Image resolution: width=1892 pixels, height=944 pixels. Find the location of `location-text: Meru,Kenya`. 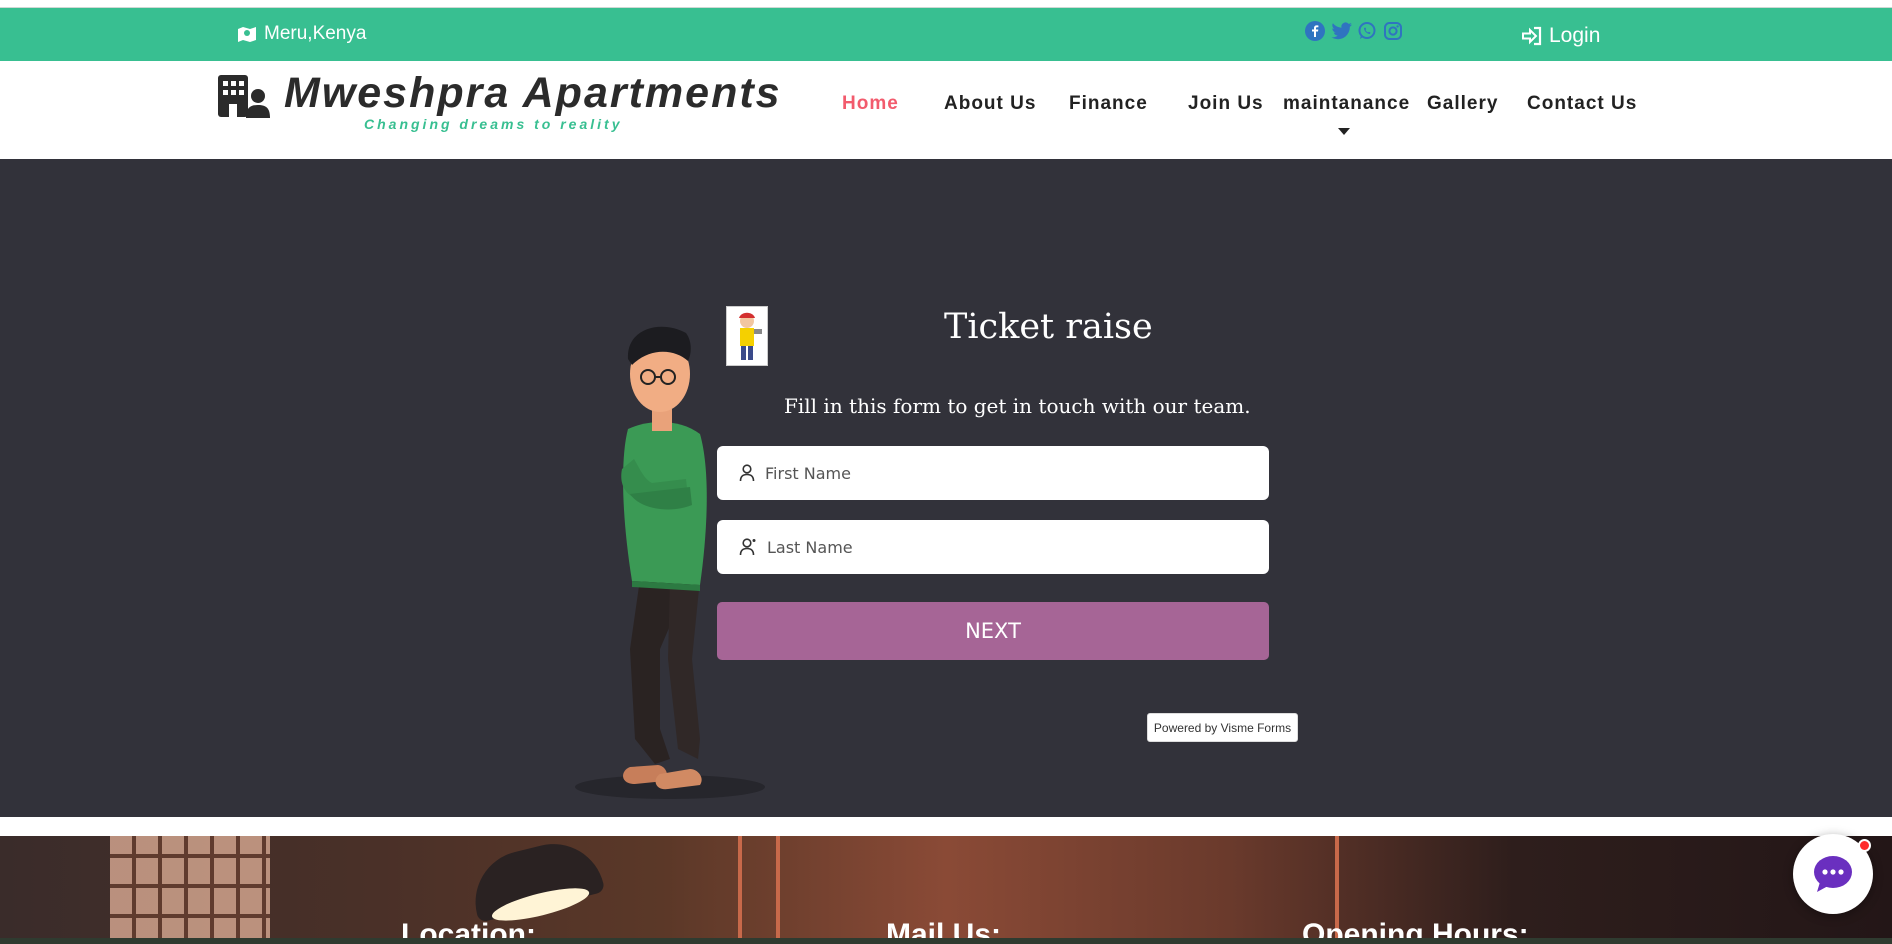

location-text: Meru,Kenya is located at coordinates (315, 33).